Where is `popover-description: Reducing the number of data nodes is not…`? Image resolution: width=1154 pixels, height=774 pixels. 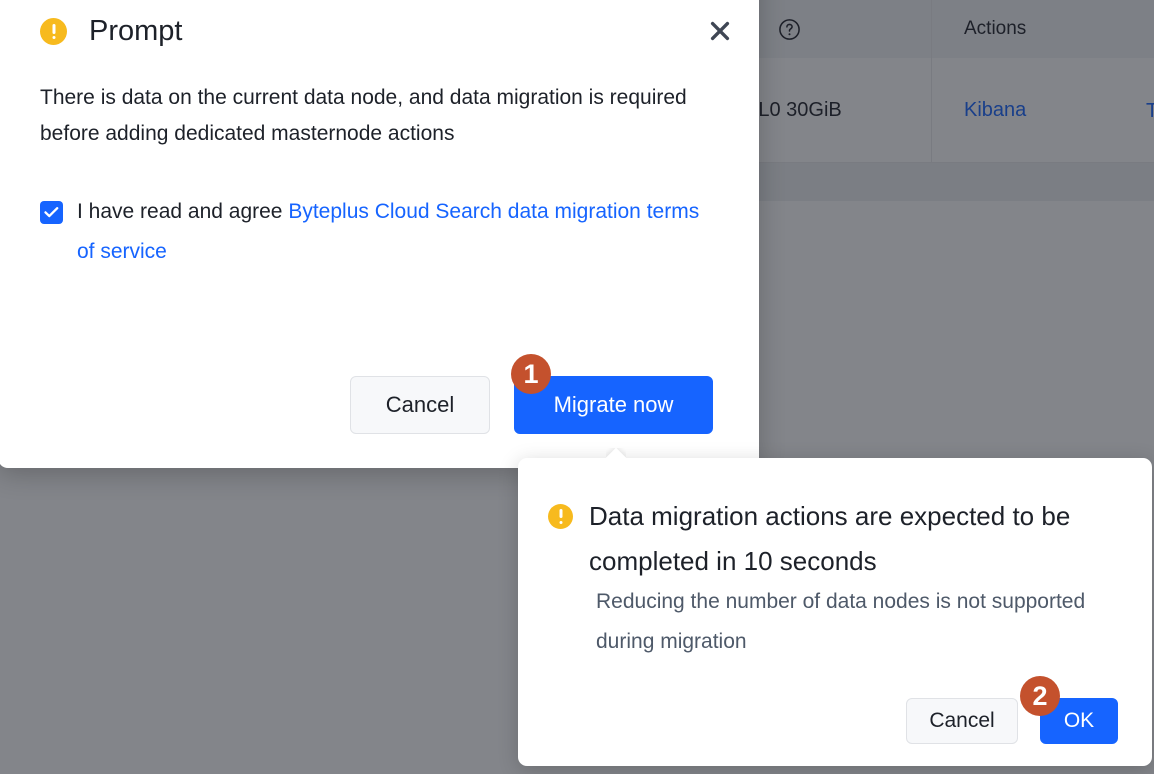
popover-description: Reducing the number of data nodes is not… is located at coordinates (841, 621).